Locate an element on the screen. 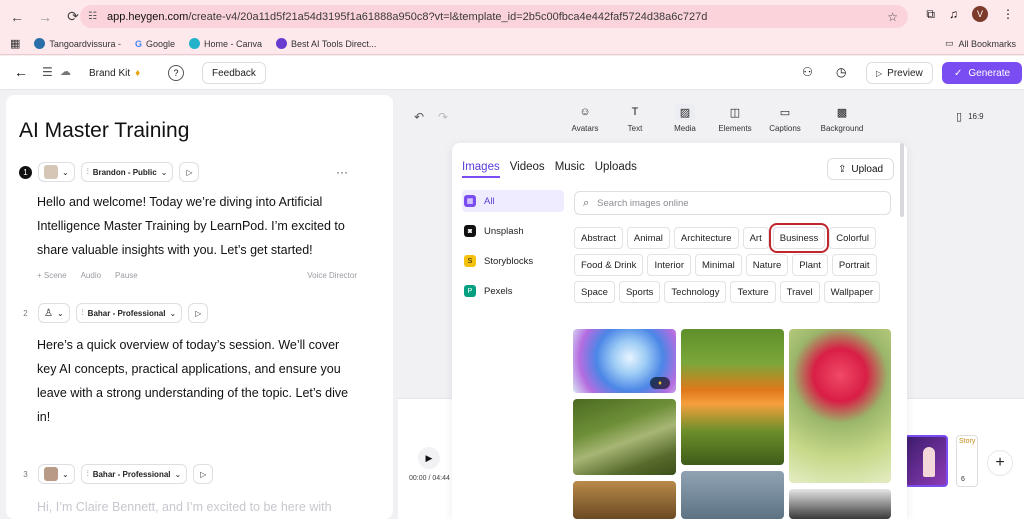 Image resolution: width=1024 pixels, height=519 pixels. tab-music: Music is located at coordinates (570, 169).